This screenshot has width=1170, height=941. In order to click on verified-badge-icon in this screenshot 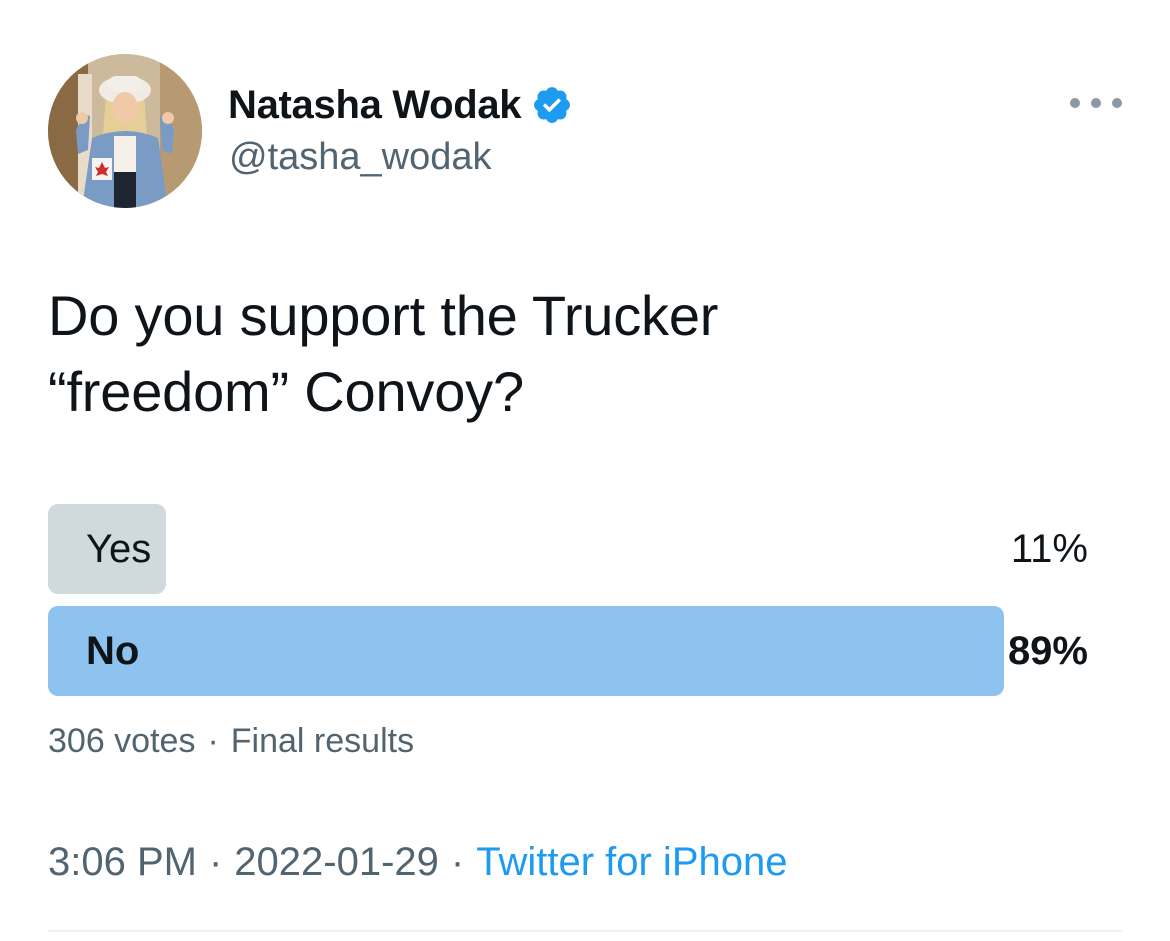, I will do `click(552, 105)`.